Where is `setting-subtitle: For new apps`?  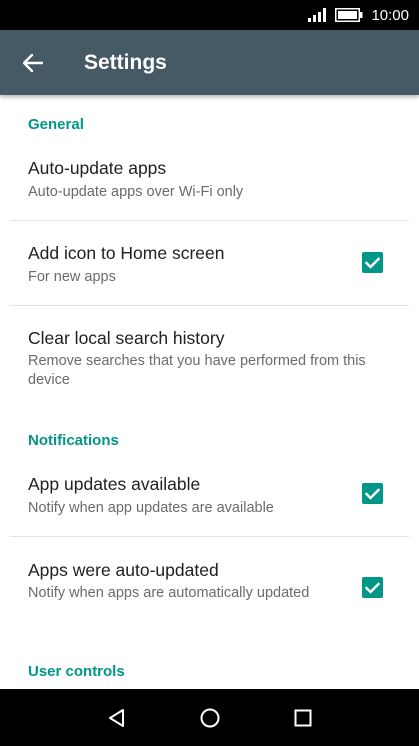 setting-subtitle: For new apps is located at coordinates (72, 277).